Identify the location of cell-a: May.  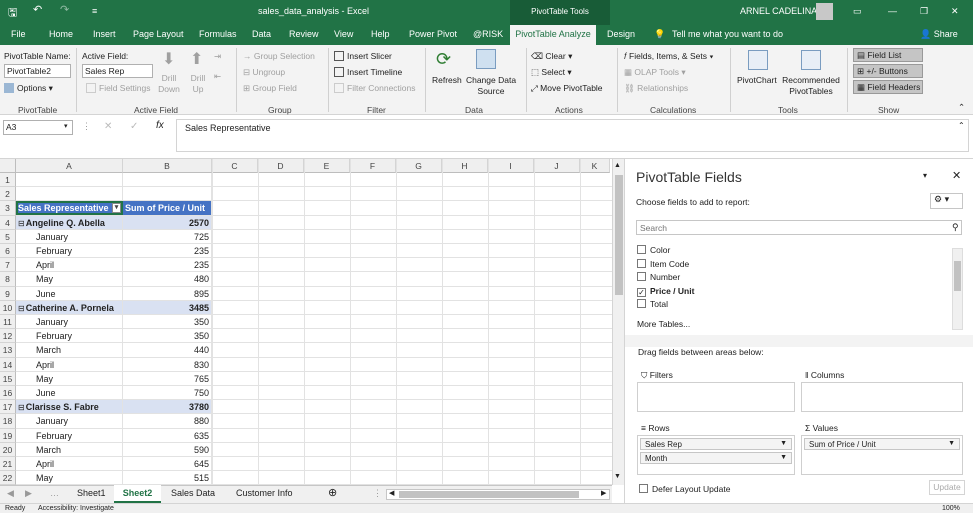
(69, 378).